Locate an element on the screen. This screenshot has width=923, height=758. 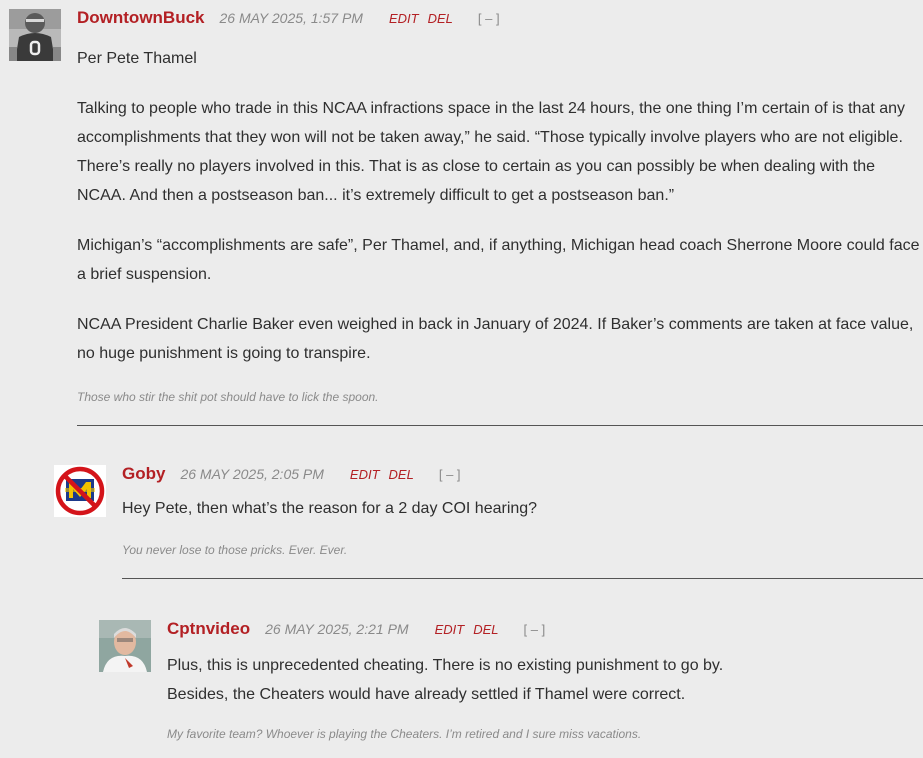
comment-date: 26 MAY 2025, 2:05 PM is located at coordinates (251, 474).